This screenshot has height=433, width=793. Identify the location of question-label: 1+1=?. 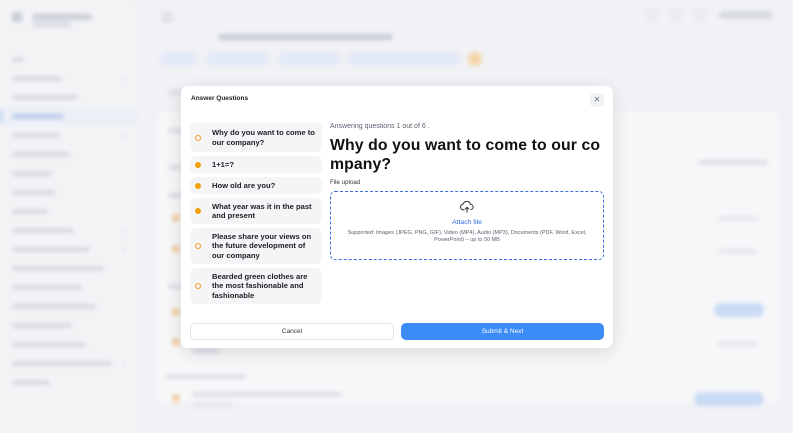
(223, 164).